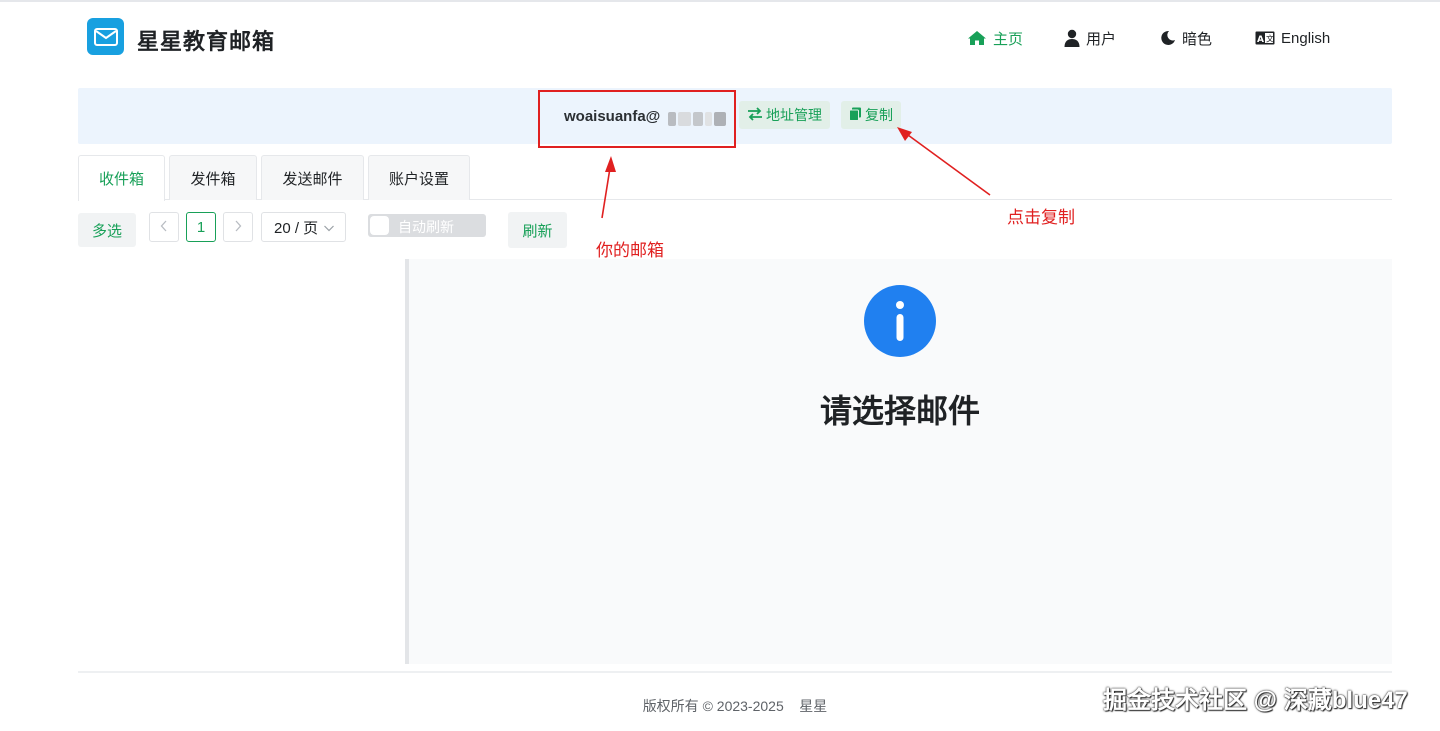 This screenshot has height=731, width=1440. What do you see at coordinates (1041, 217) in the screenshot?
I see `annotation-click-copy: 点击复制` at bounding box center [1041, 217].